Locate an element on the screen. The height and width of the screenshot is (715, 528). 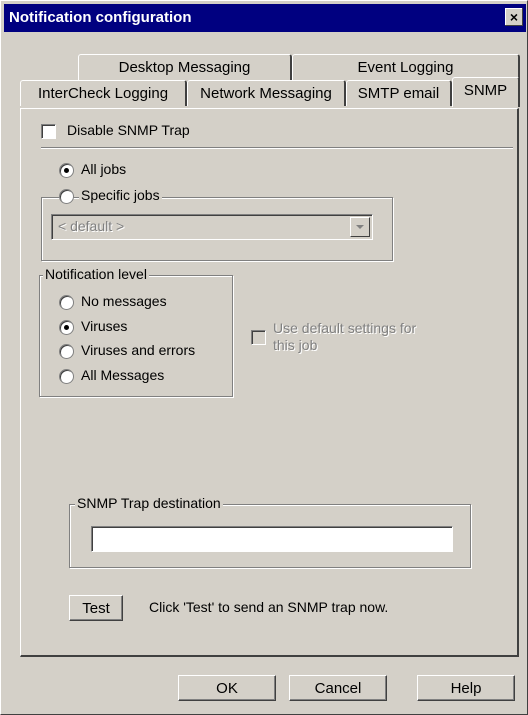
viruses-and-errors-label: Viruses and errors is located at coordinates (138, 350).